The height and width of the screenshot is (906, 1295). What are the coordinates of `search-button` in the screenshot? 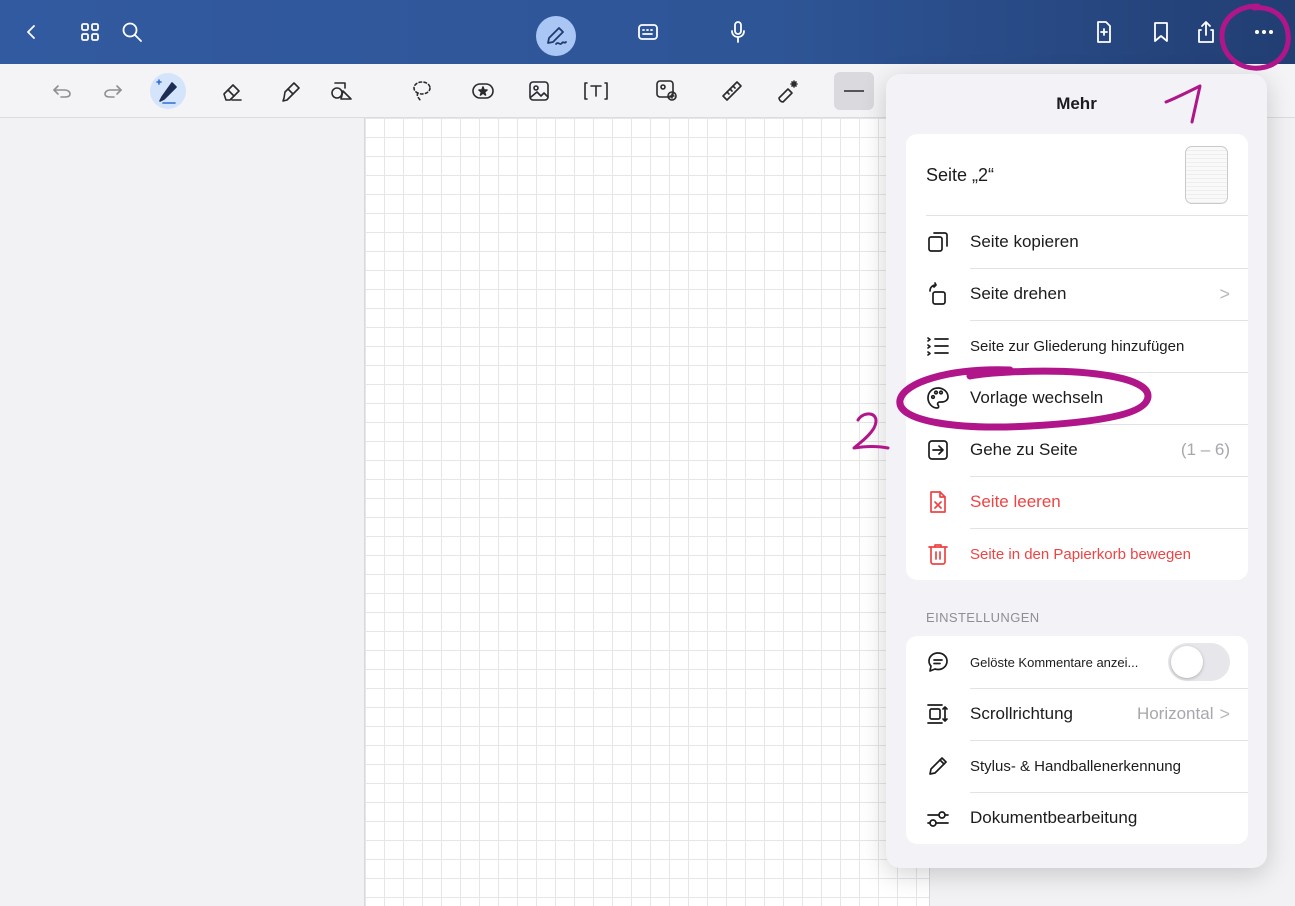 It's located at (132, 32).